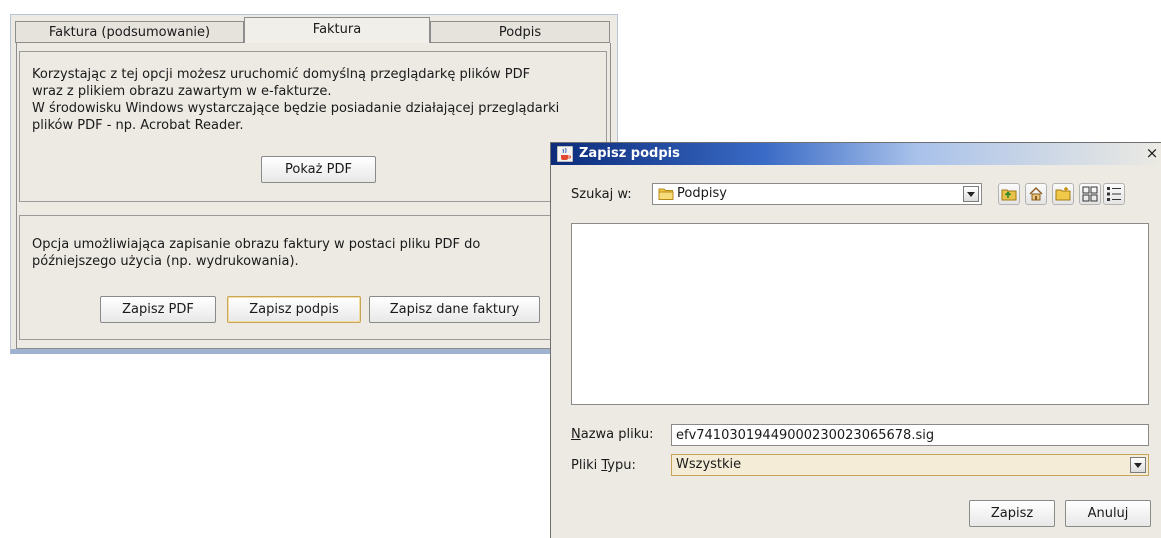  What do you see at coordinates (129, 32) in the screenshot?
I see `tab-invoice-summary: Faktura (podsumowanie)` at bounding box center [129, 32].